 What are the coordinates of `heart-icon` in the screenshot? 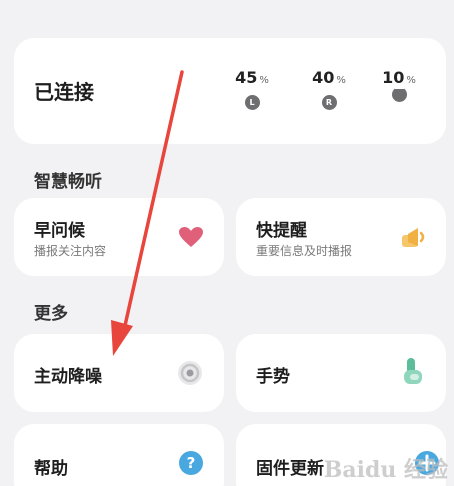 It's located at (191, 237).